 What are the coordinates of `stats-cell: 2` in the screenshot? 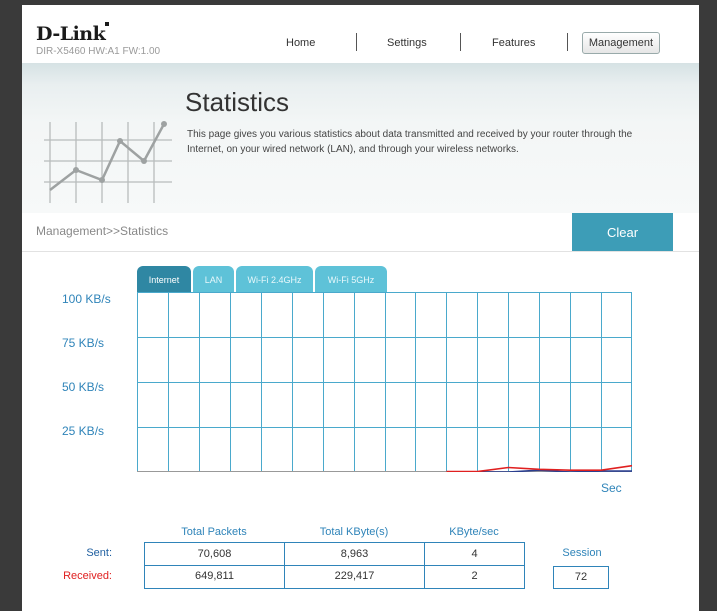 It's located at (474, 577).